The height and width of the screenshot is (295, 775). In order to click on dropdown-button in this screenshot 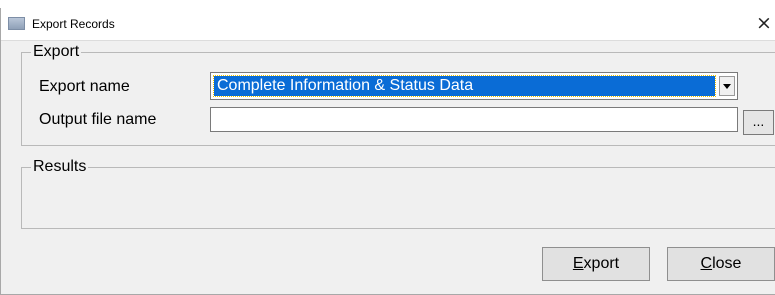, I will do `click(727, 86)`.